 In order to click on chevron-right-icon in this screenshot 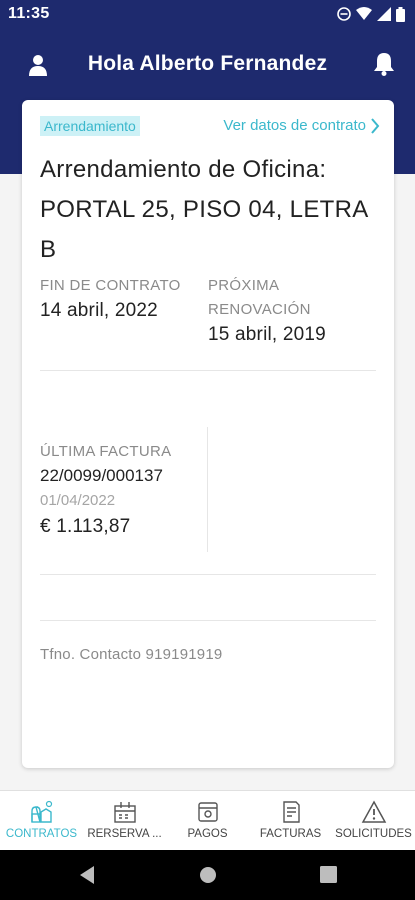, I will do `click(375, 125)`.